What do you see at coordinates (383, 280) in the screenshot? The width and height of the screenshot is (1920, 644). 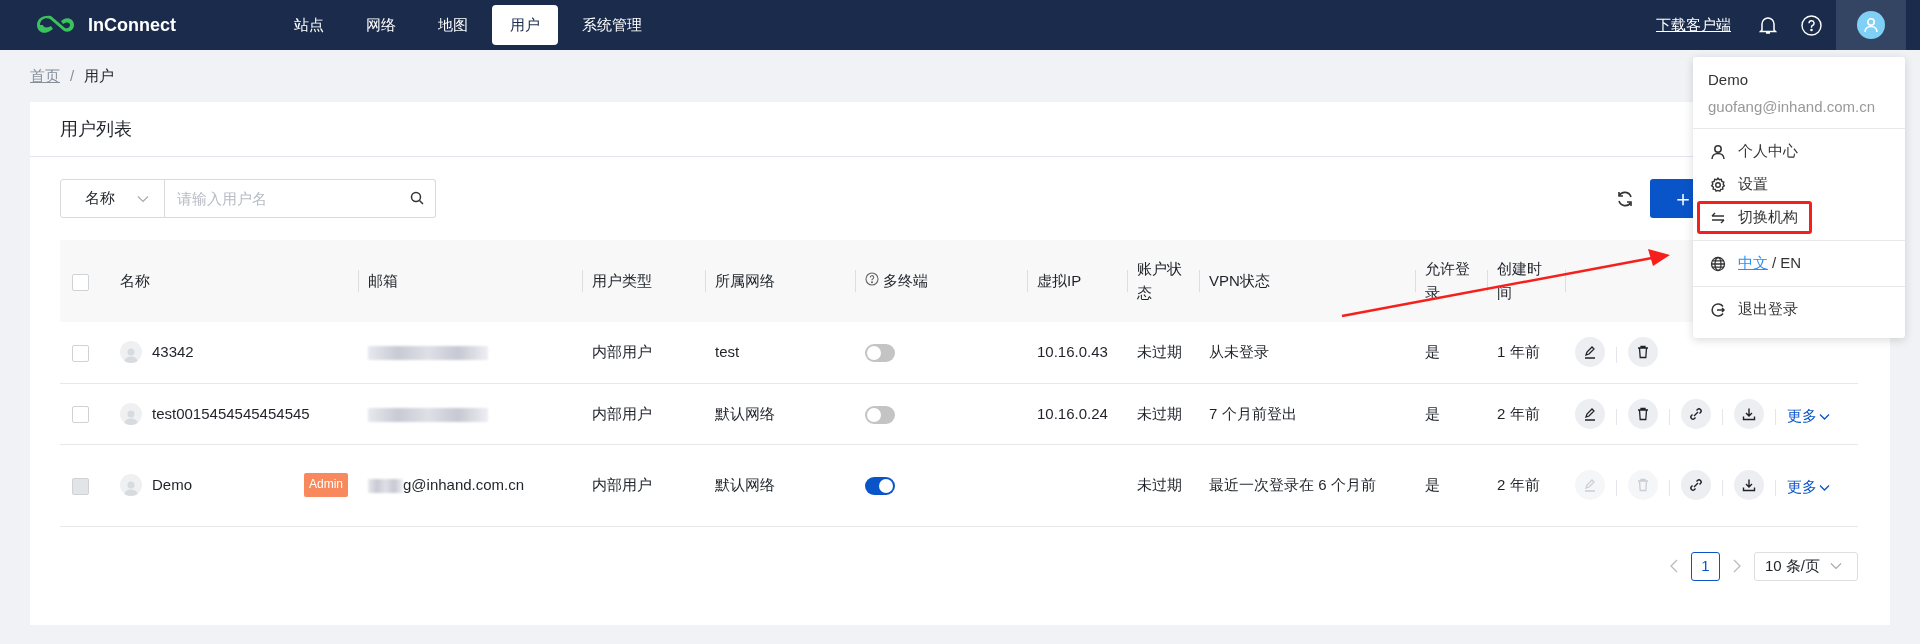 I see `column-header: 邮箱` at bounding box center [383, 280].